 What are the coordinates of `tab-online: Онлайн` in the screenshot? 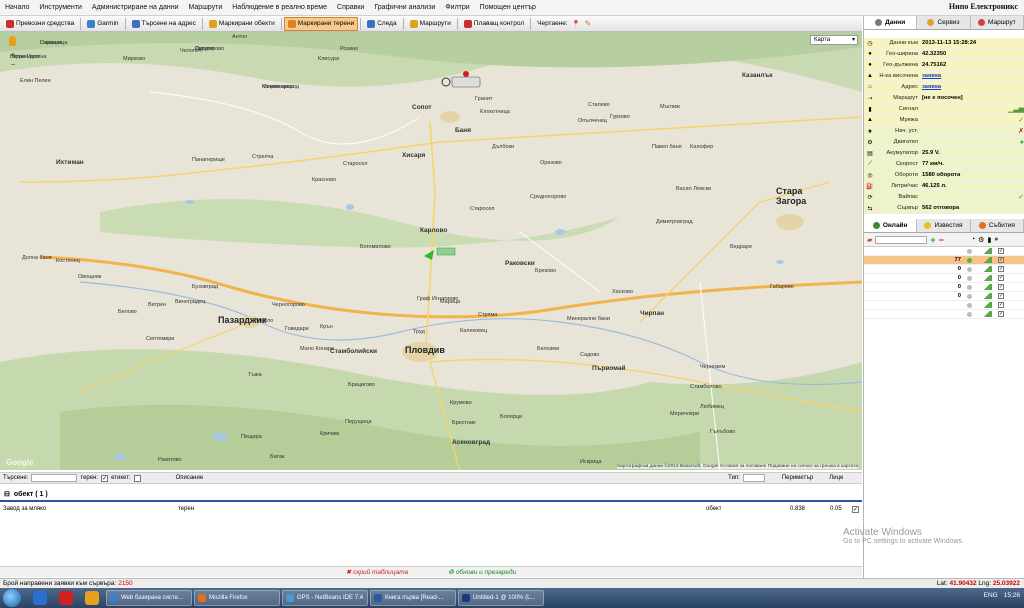 It's located at (891, 225).